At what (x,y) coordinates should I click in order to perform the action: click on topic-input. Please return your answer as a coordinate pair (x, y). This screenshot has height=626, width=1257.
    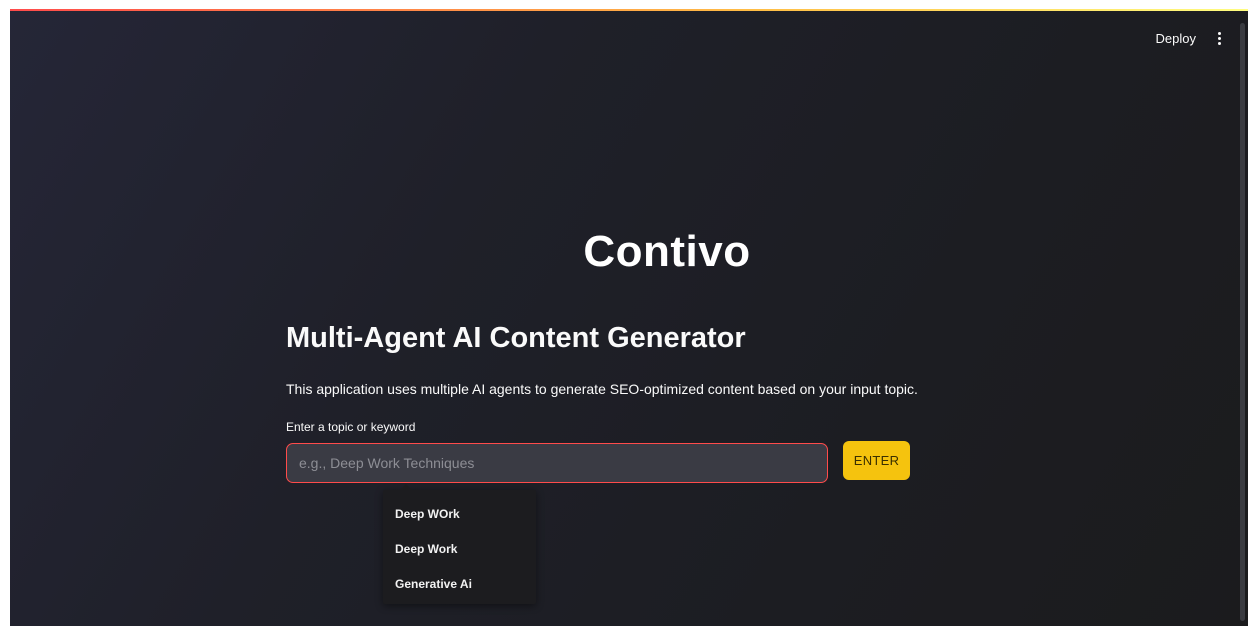
    Looking at the image, I should click on (563, 463).